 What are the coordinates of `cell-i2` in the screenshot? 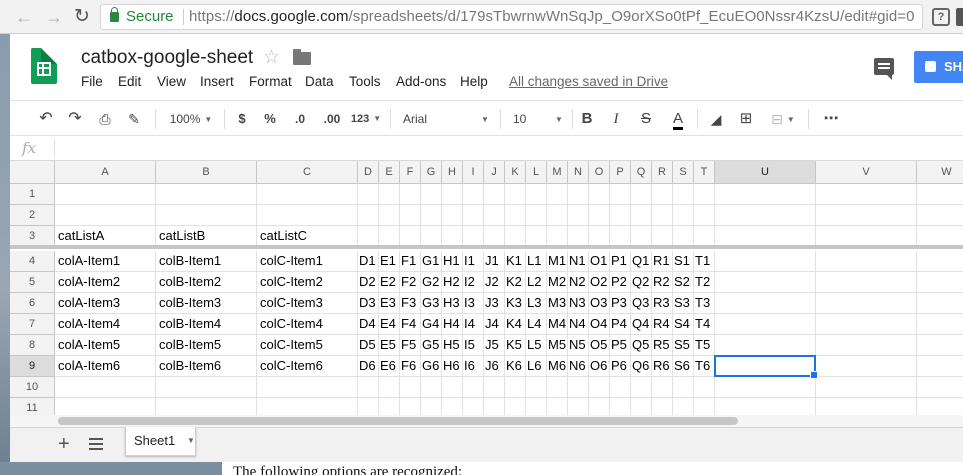 It's located at (473, 215).